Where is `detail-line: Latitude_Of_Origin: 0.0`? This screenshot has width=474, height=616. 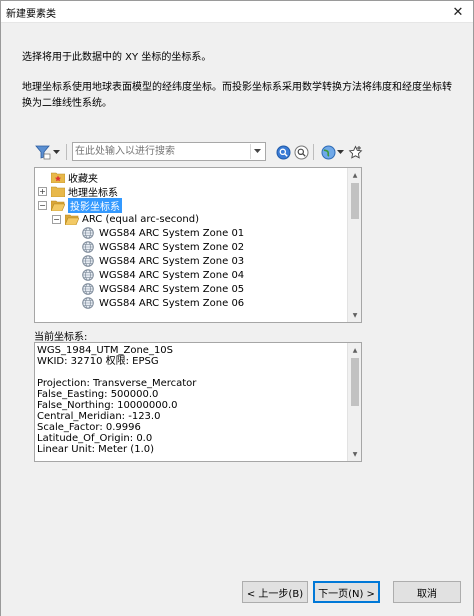
detail-line: Latitude_Of_Origin: 0.0 is located at coordinates (95, 438).